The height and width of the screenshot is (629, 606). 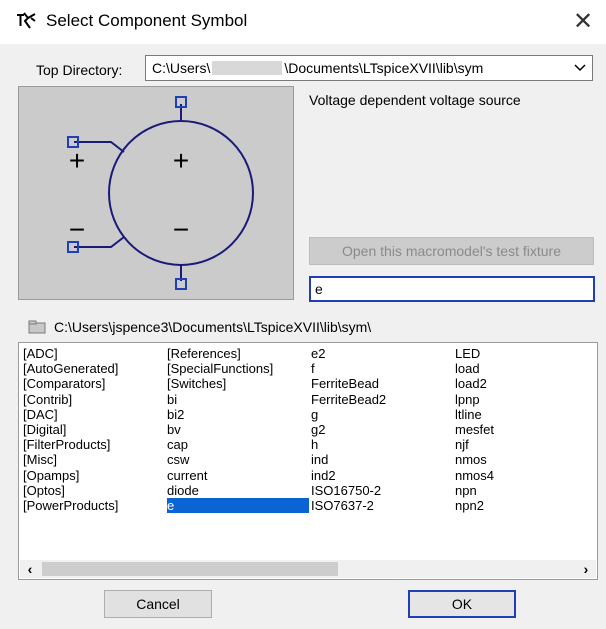 What do you see at coordinates (348, 353) in the screenshot?
I see `list-item: e2` at bounding box center [348, 353].